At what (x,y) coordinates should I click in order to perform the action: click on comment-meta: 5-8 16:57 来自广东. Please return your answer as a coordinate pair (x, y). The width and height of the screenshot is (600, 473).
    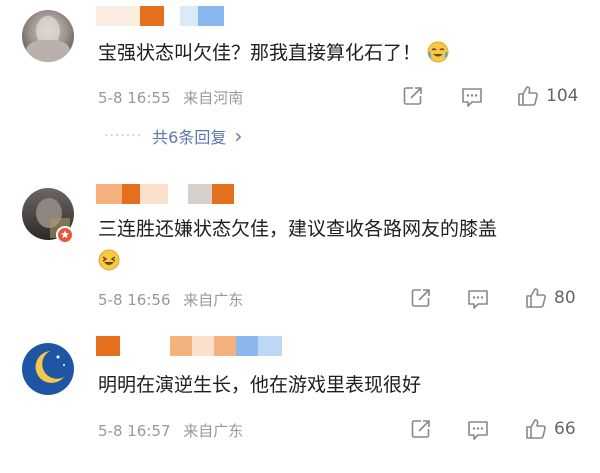
    Looking at the image, I should click on (170, 430).